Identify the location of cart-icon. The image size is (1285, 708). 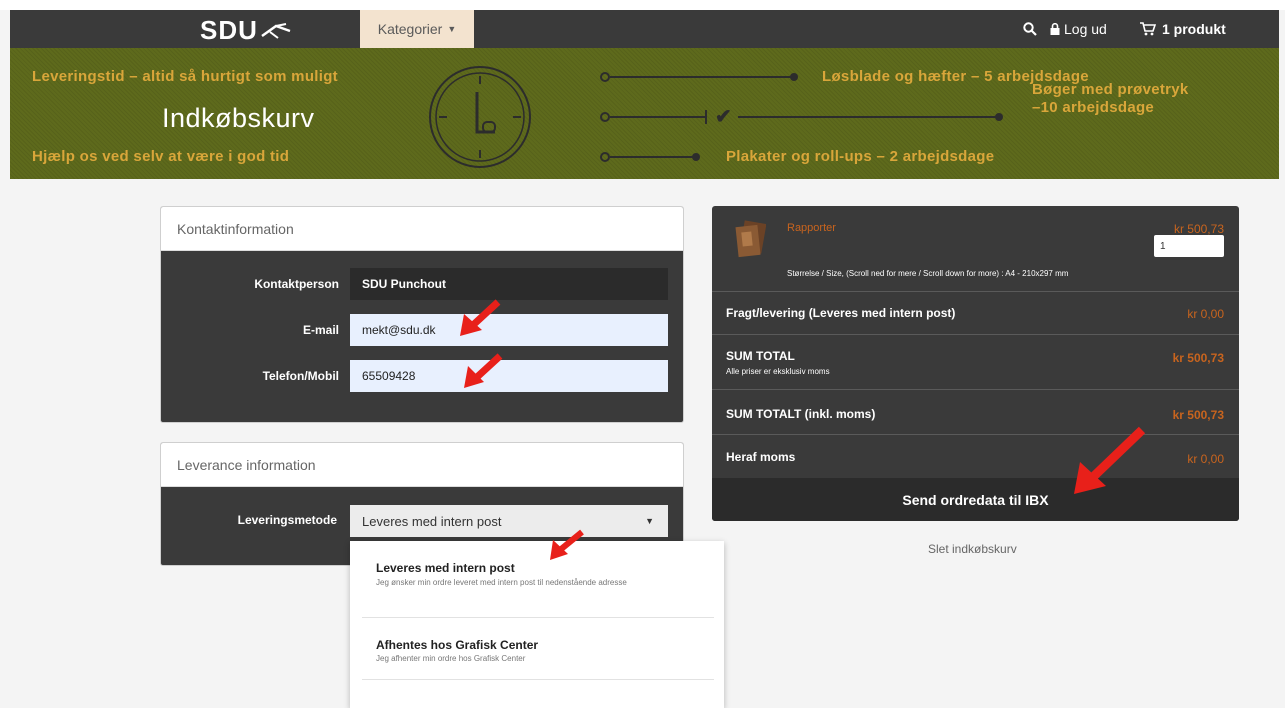
(1148, 29).